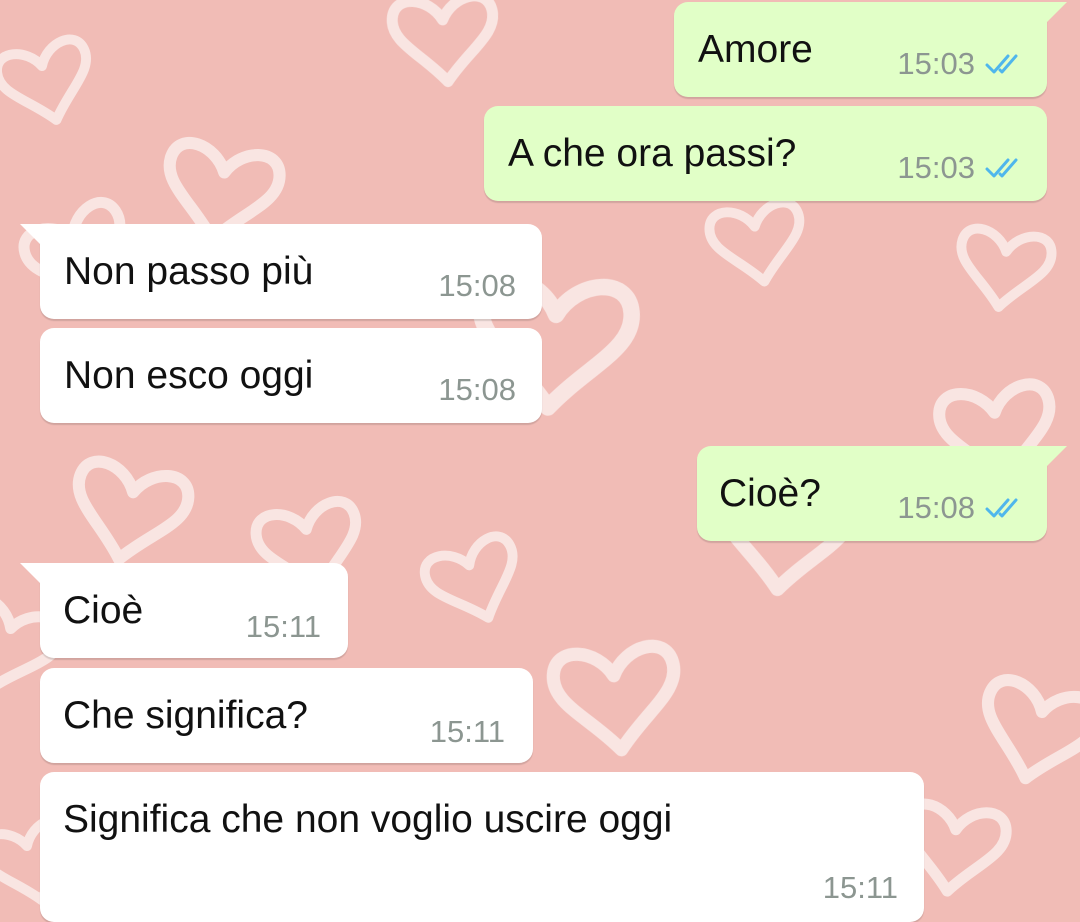 Image resolution: width=1080 pixels, height=922 pixels. Describe the element at coordinates (184, 610) in the screenshot. I see `incoming-message: Cioè 15:11` at that location.